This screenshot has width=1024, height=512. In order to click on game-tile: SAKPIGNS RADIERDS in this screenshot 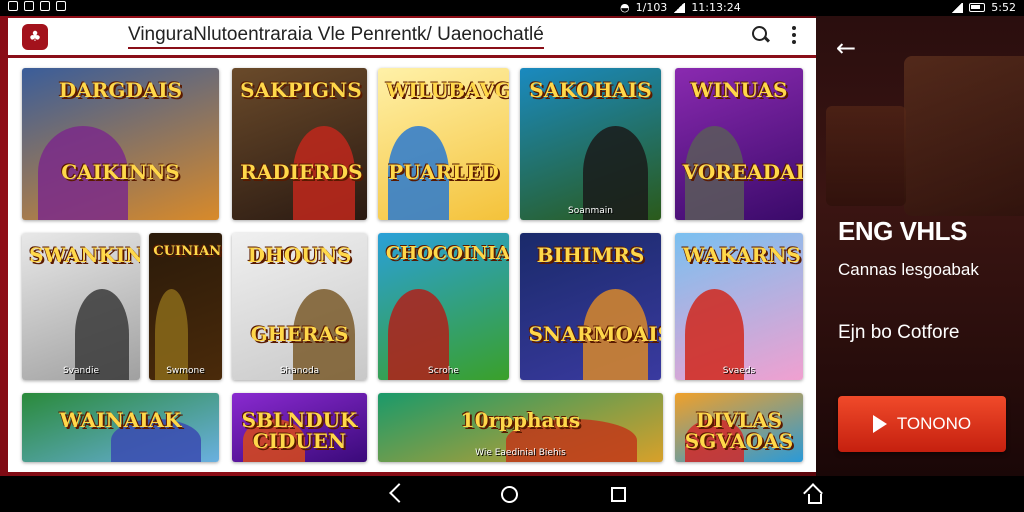, I will do `click(299, 144)`.